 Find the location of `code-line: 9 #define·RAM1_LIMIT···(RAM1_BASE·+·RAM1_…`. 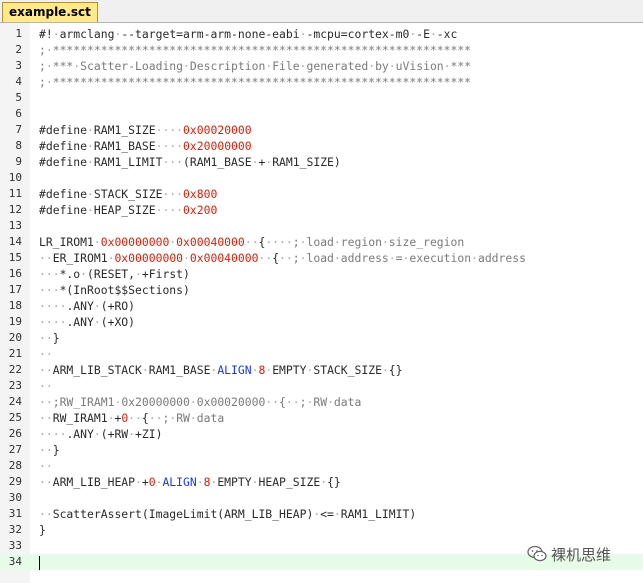

code-line: 9 #define·RAM1_LIMIT···(RAM1_BASE·+·RAM1_… is located at coordinates (321, 162).